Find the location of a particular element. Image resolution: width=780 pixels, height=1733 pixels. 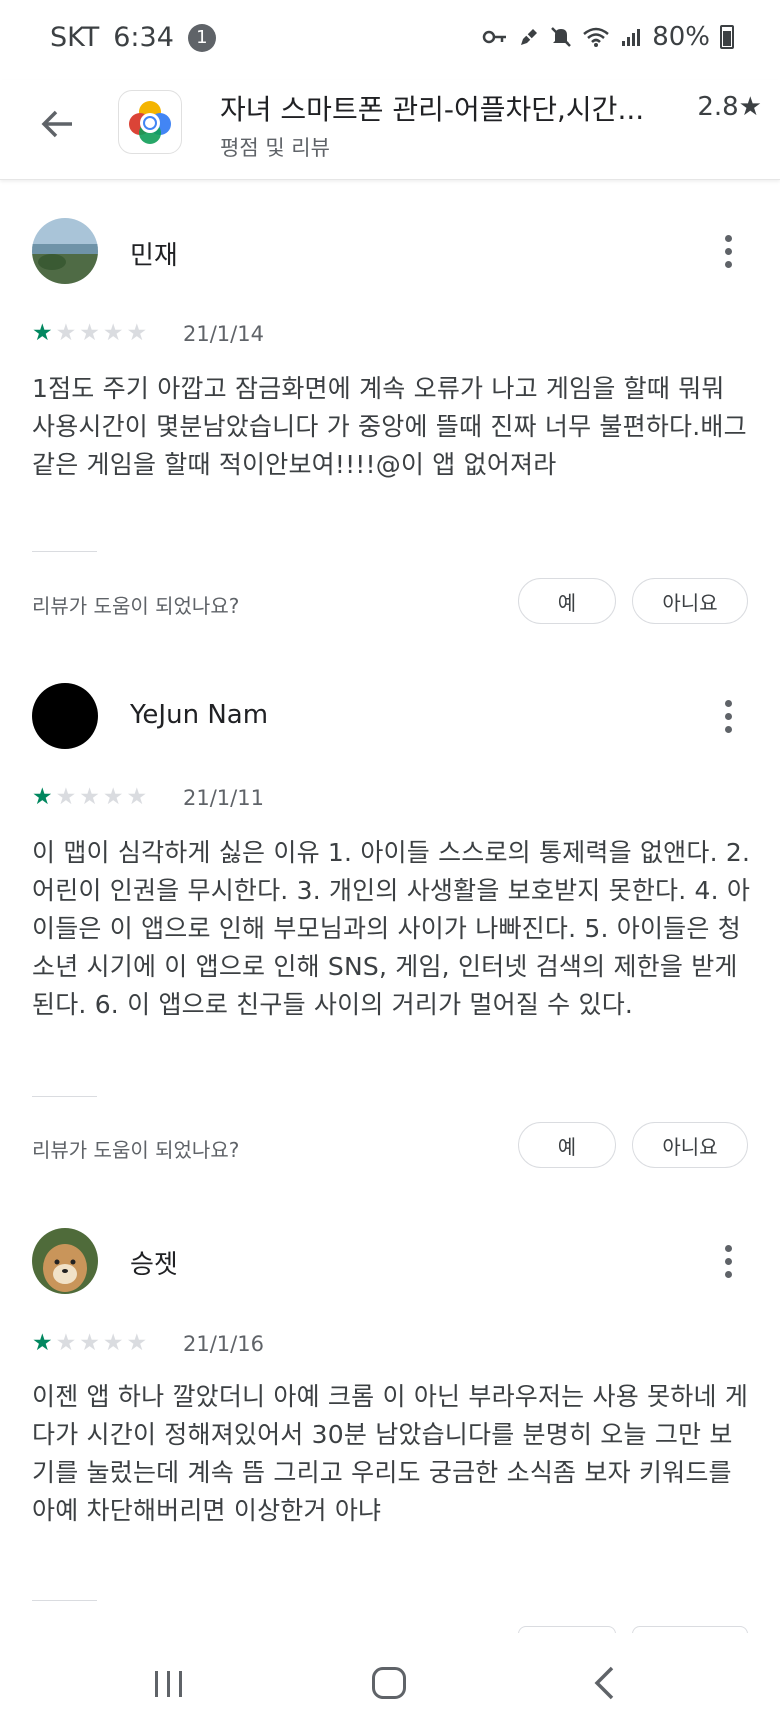

overall-rating: 2.8★ is located at coordinates (729, 107).